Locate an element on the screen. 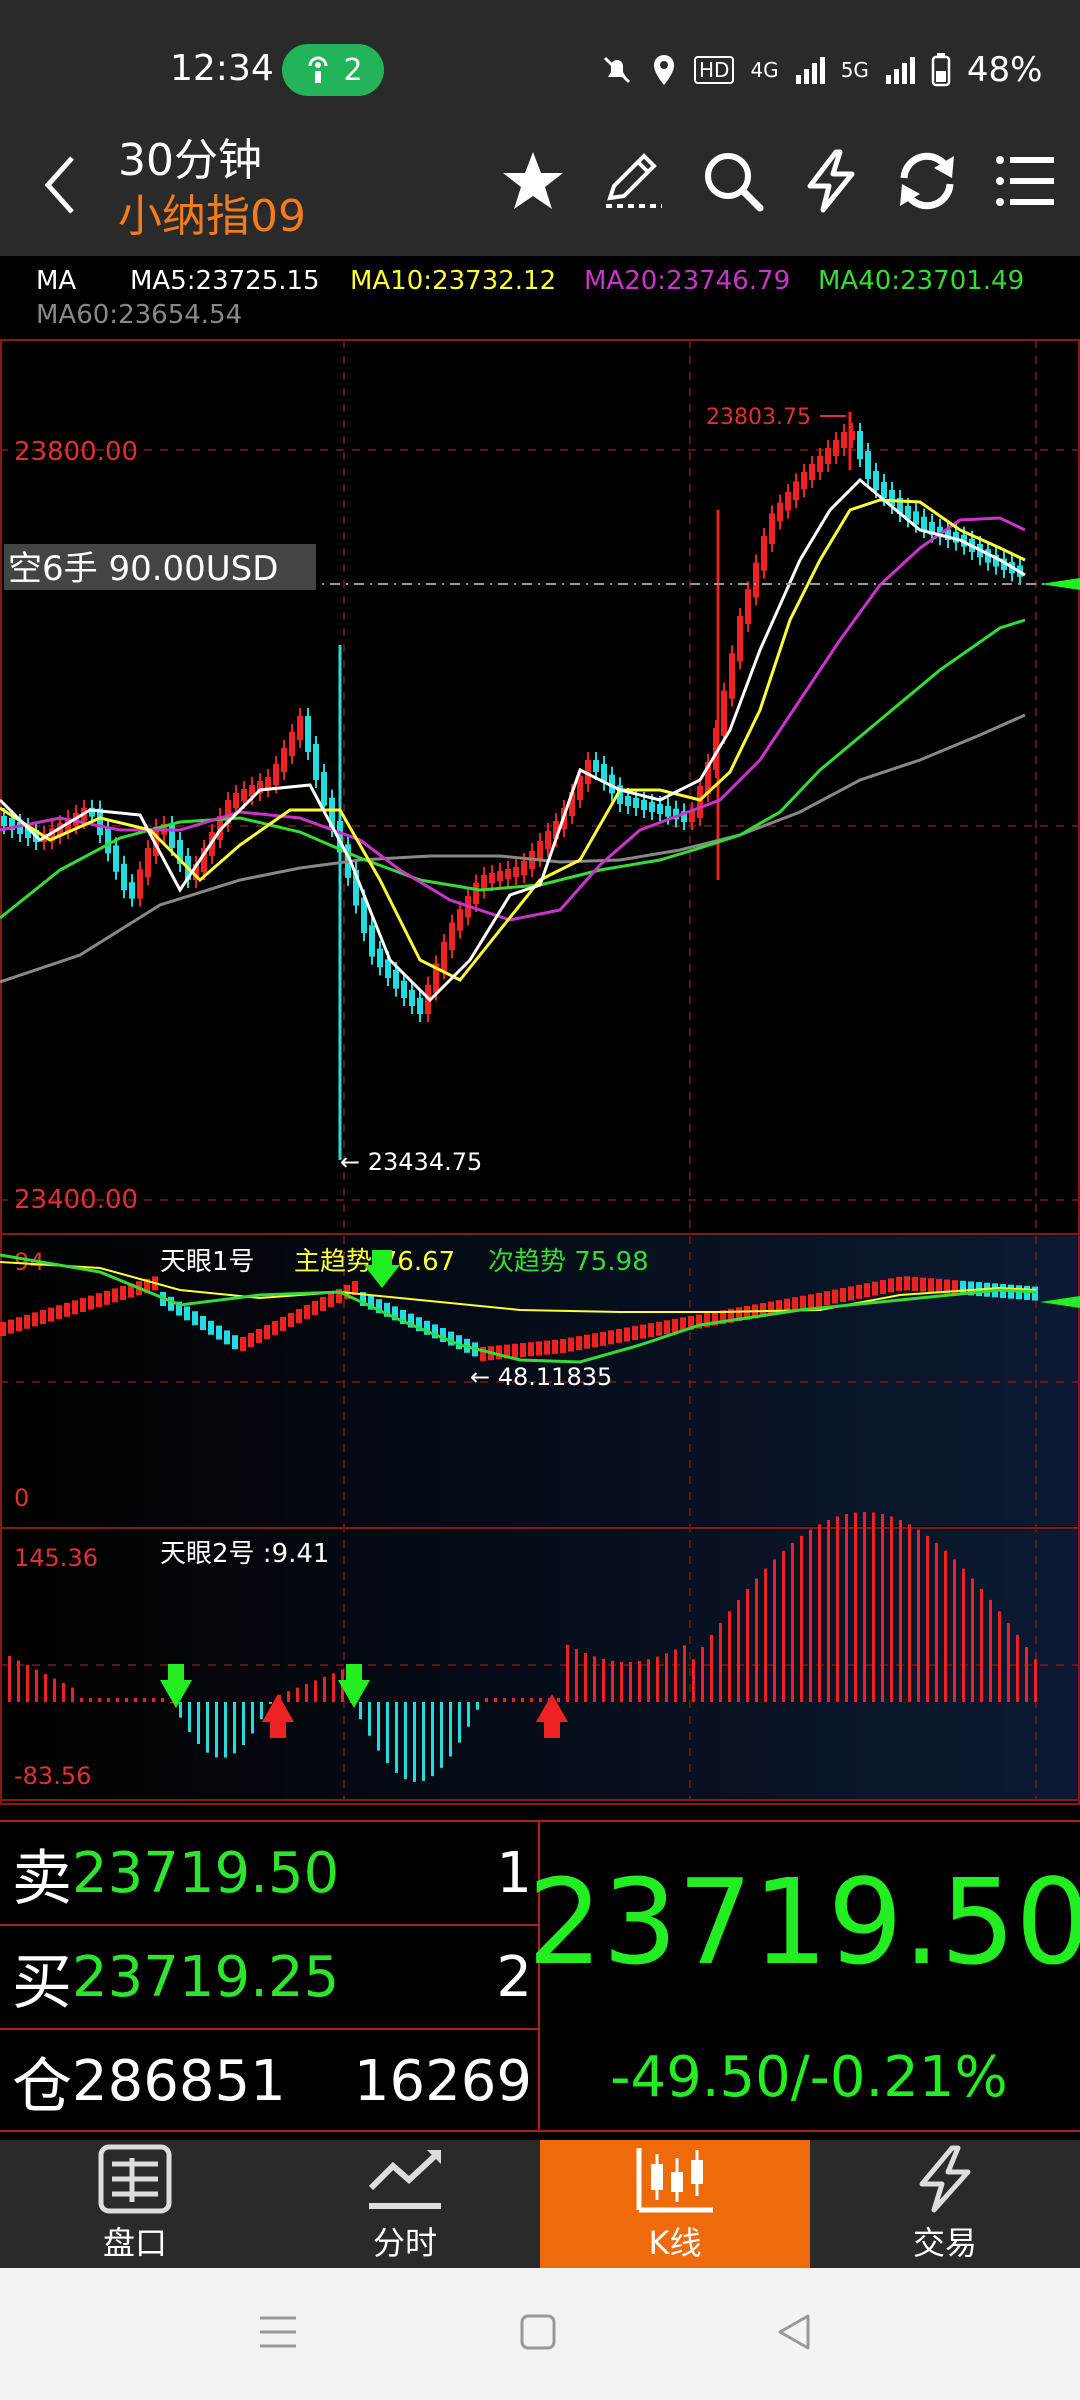  menu-icon is located at coordinates (1025, 181).